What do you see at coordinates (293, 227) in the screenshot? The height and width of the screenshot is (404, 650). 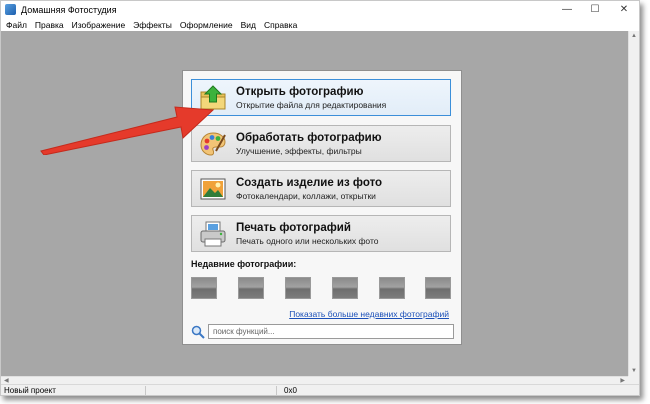 I see `action-title: Печать фотографий` at bounding box center [293, 227].